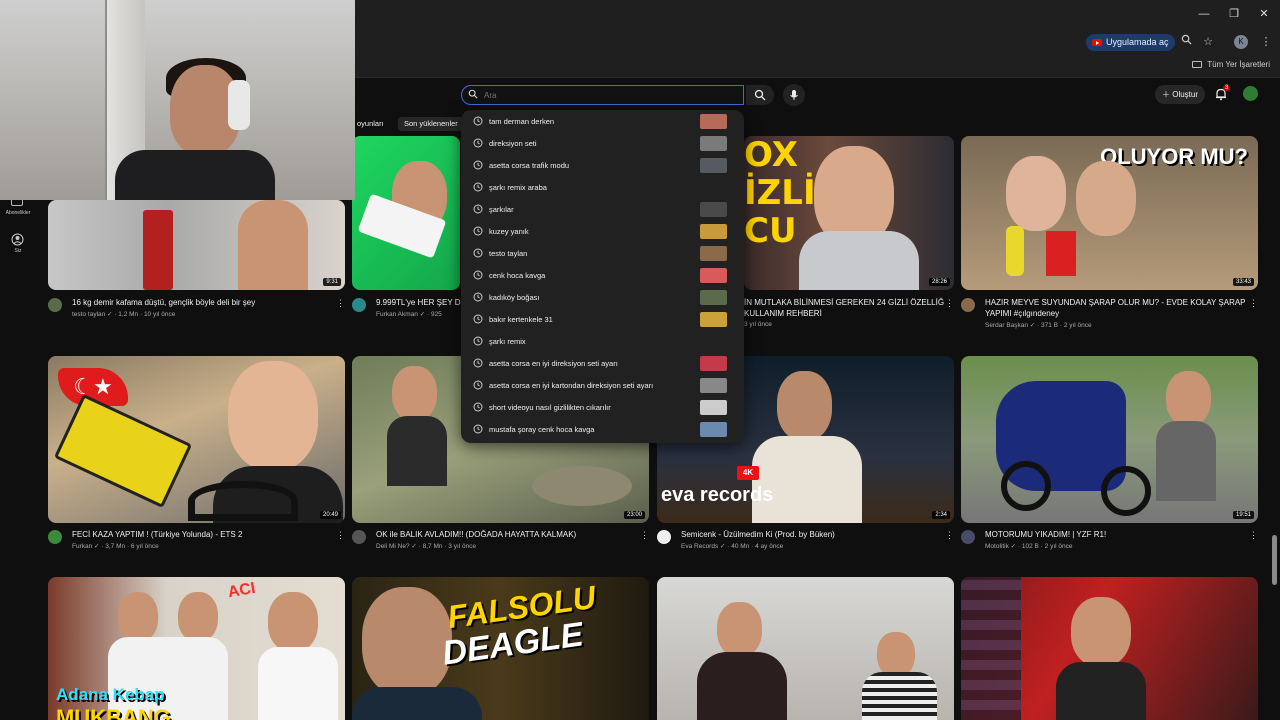 This screenshot has width=1280, height=720. What do you see at coordinates (1109, 439) in the screenshot?
I see `video-thumbnail: 19:51` at bounding box center [1109, 439].